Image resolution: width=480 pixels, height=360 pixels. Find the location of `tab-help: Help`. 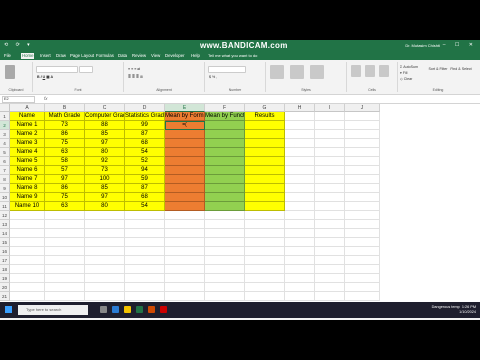

tab-help: Help is located at coordinates (195, 55).